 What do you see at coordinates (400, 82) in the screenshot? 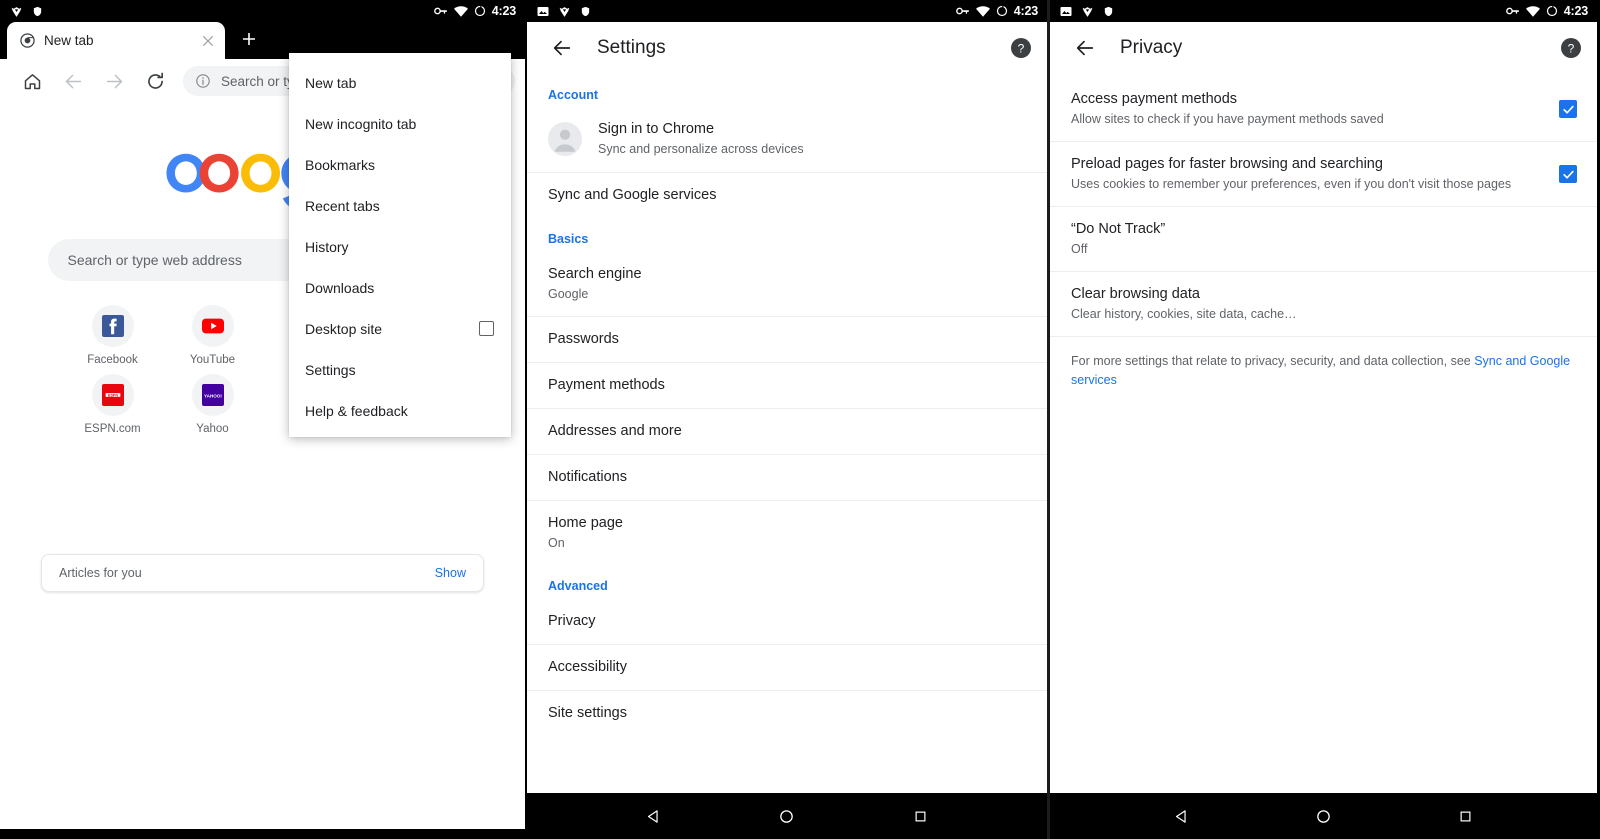
I see `menu-item-new-tab: New tab` at bounding box center [400, 82].